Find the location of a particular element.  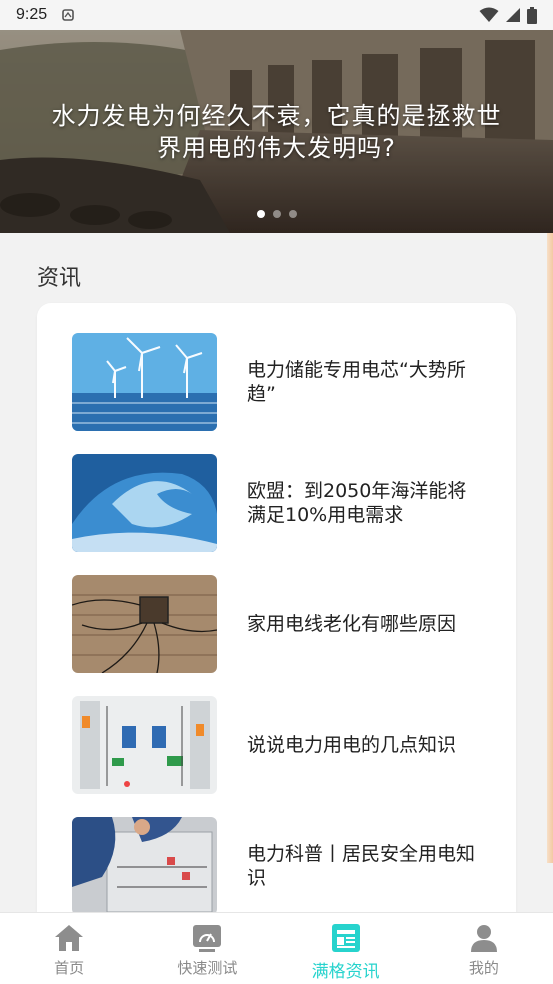

news-item: 家用电线老化有哪些原因 is located at coordinates (282, 624).